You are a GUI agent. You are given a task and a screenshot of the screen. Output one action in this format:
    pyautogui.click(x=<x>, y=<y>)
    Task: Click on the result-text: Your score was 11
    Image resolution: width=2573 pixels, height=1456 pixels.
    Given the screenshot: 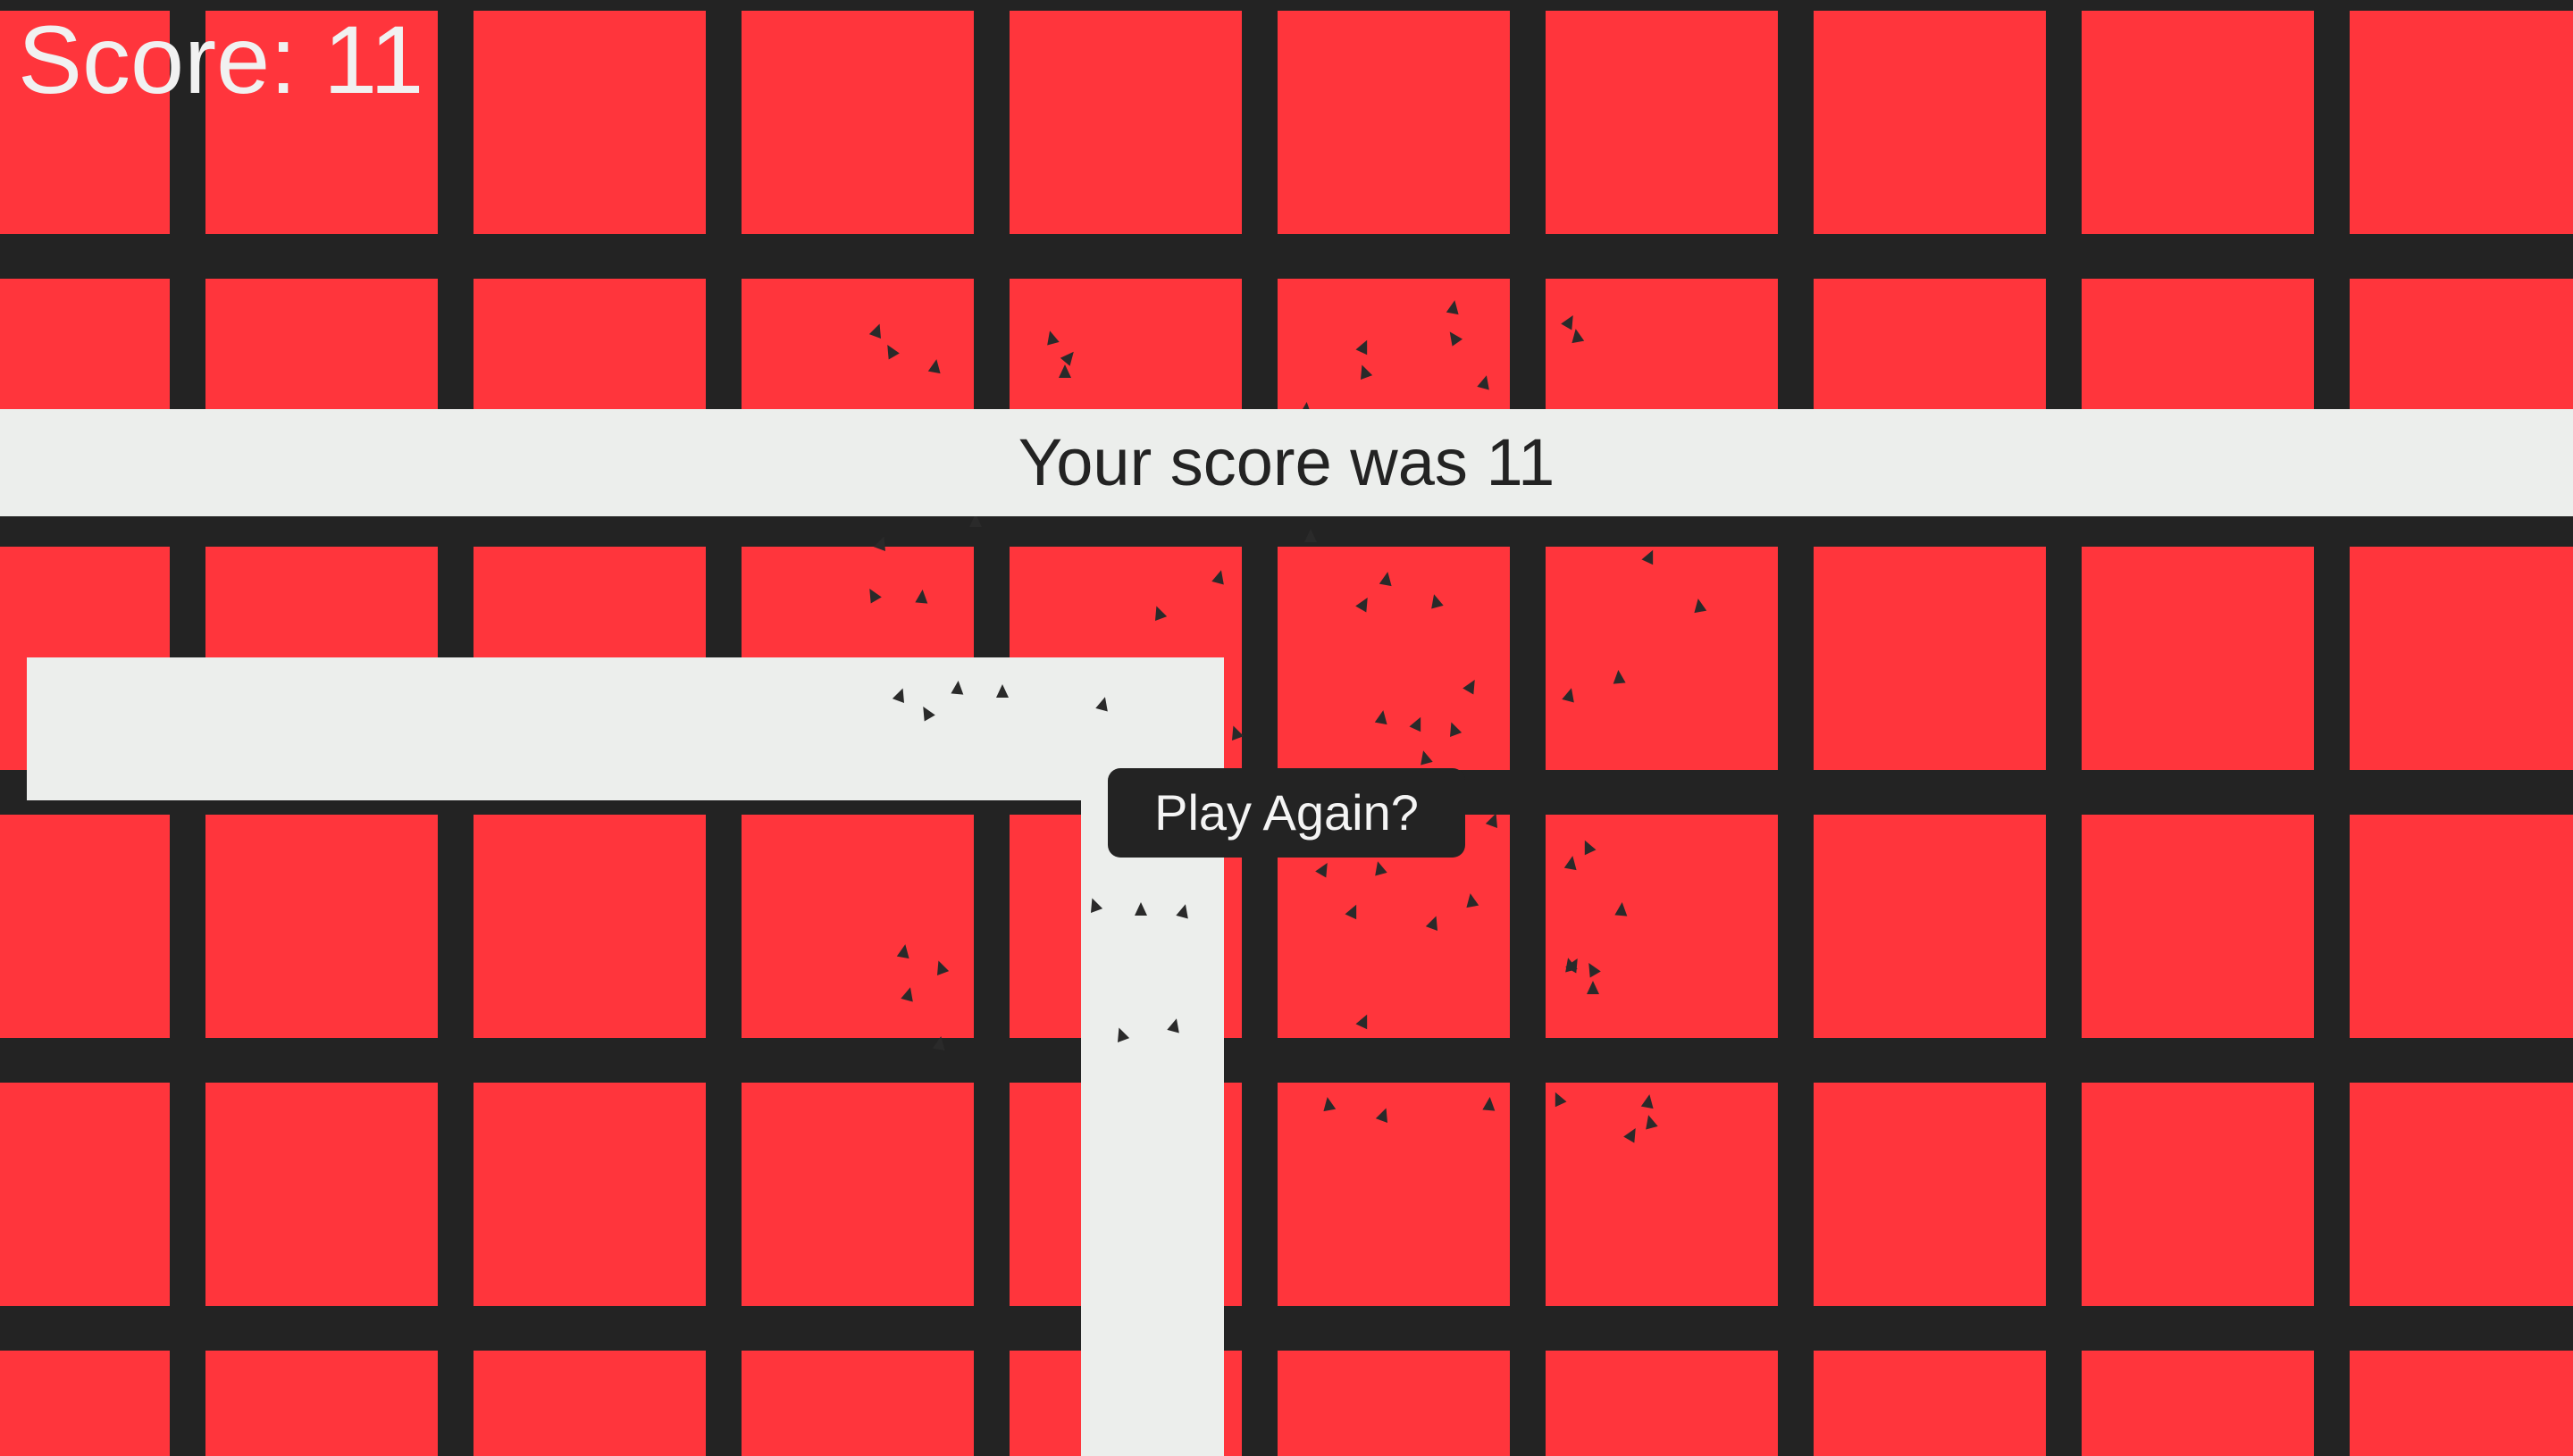 What is the action you would take?
    pyautogui.click(x=1286, y=462)
    